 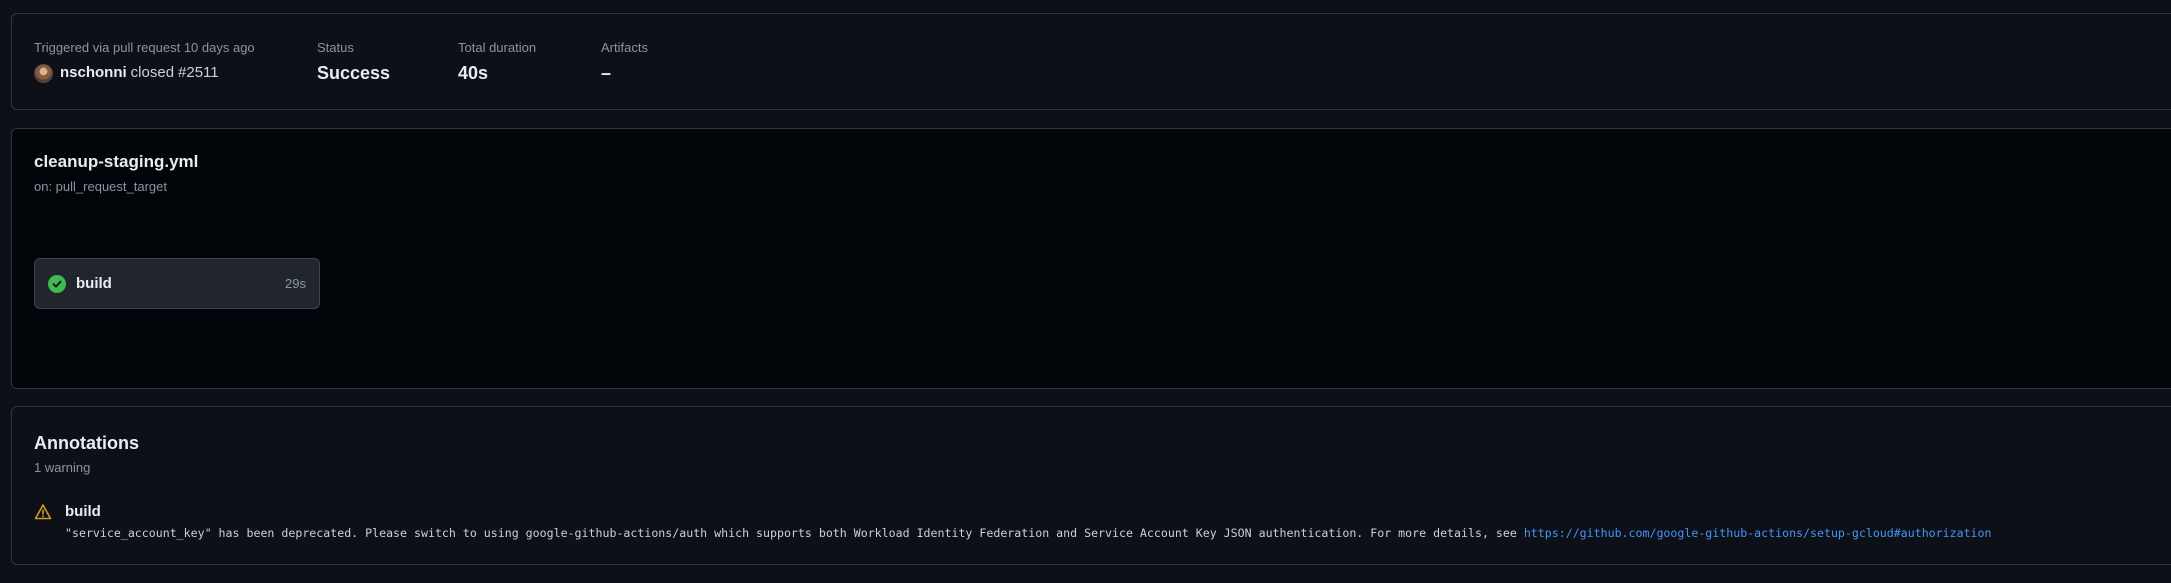 What do you see at coordinates (86, 443) in the screenshot?
I see `annotations-title: Annotations` at bounding box center [86, 443].